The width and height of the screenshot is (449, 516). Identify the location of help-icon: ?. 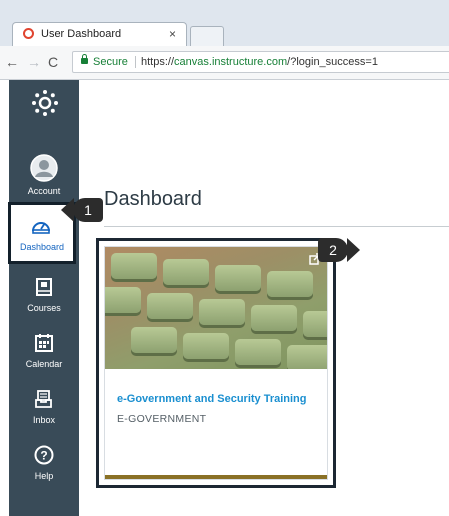
(44, 455).